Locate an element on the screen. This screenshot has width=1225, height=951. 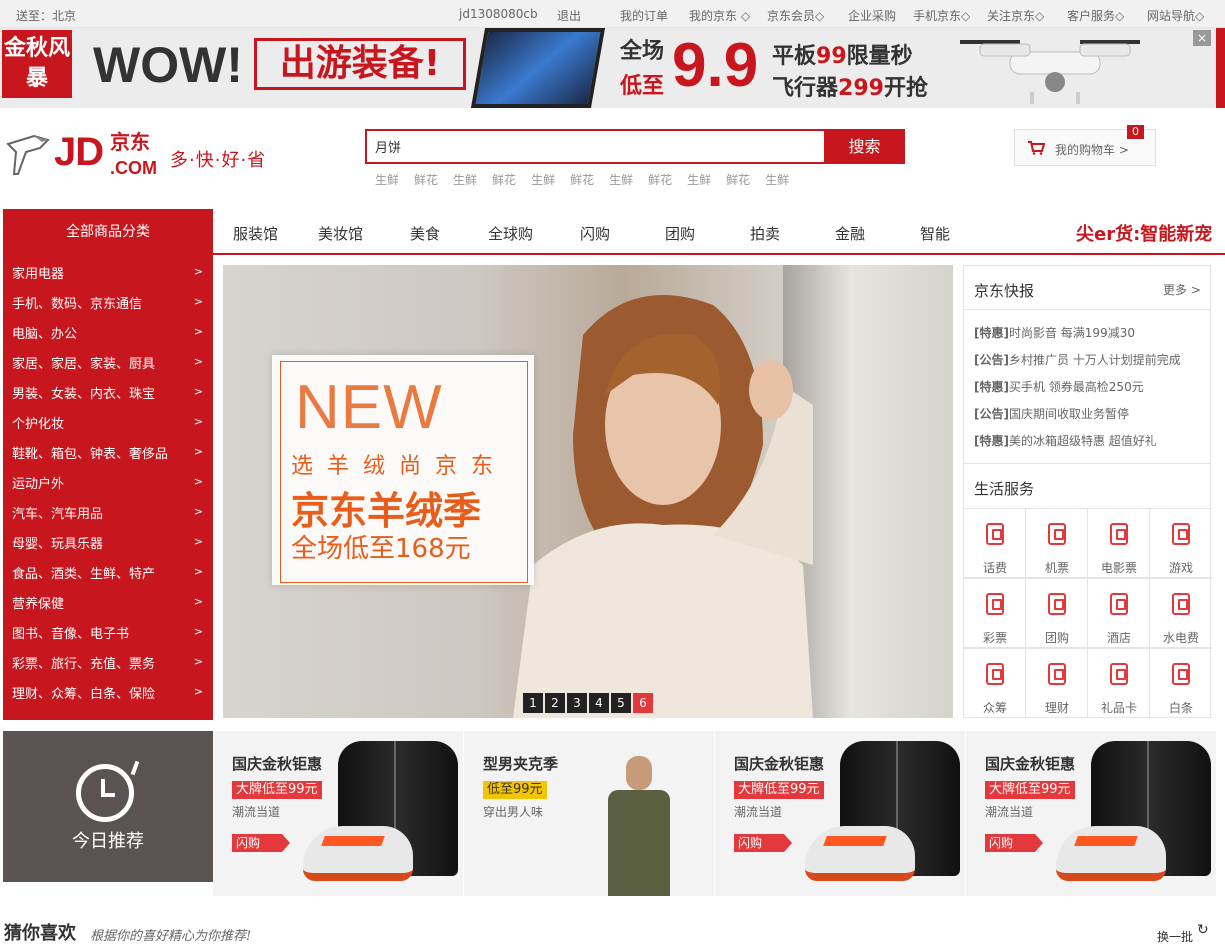
top-link: 网站导航◇ is located at coordinates (1175, 15).